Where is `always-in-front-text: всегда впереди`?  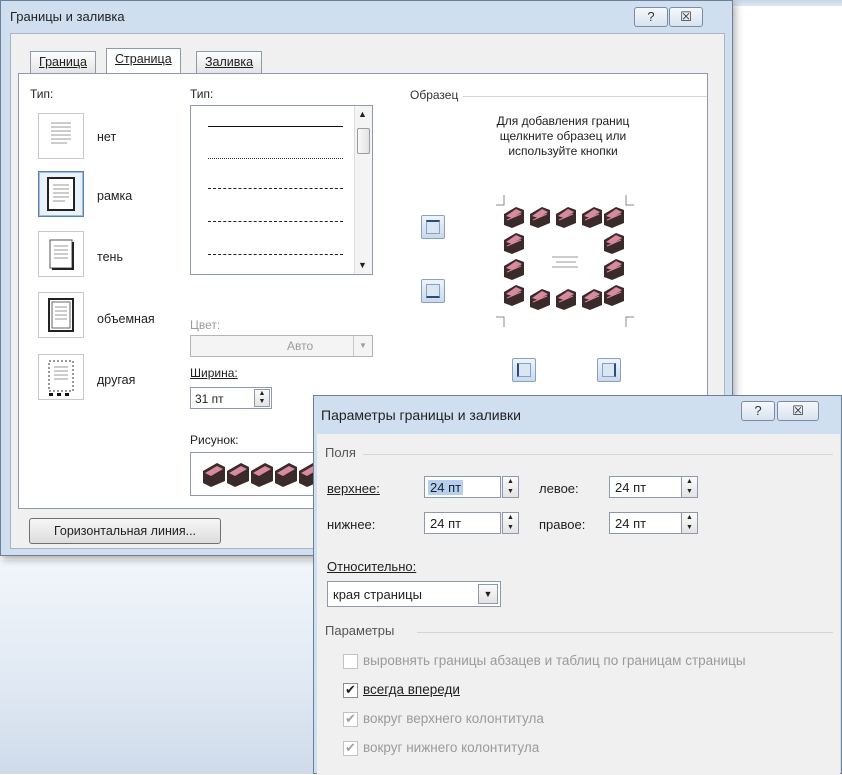 always-in-front-text: всегда впереди is located at coordinates (411, 689).